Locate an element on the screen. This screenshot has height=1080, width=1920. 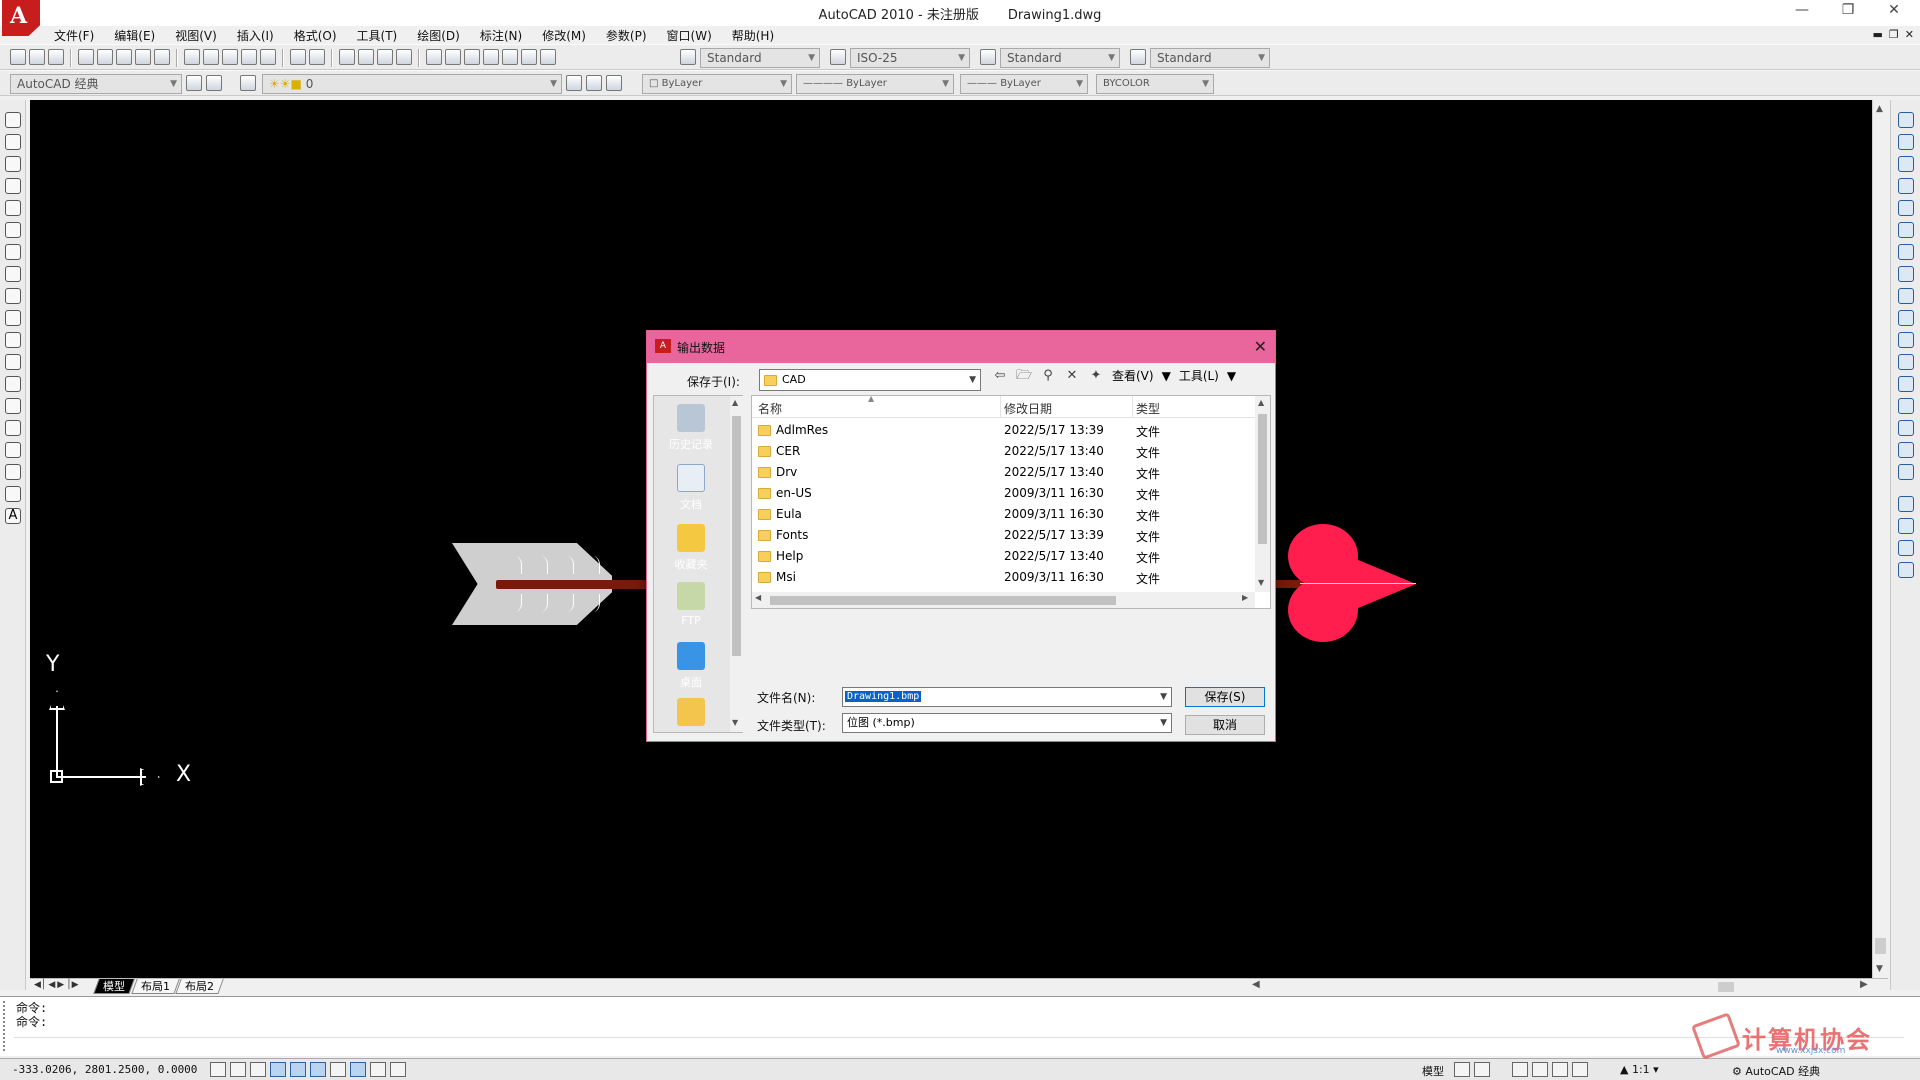
properties-icon is located at coordinates (434, 57).